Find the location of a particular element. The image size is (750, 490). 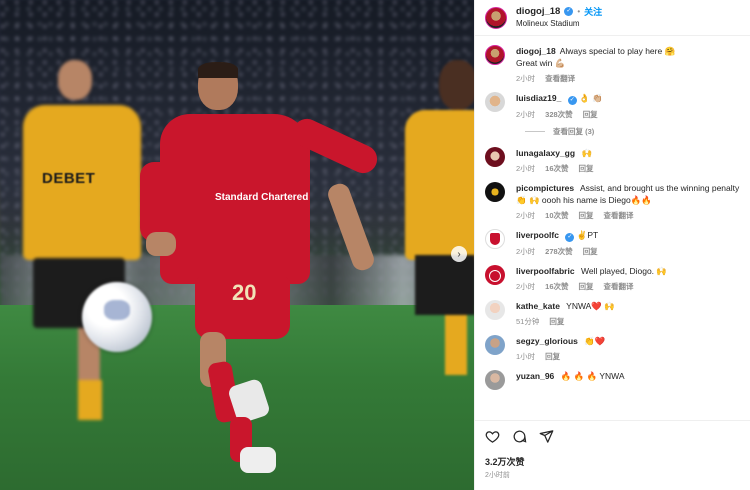

comment-item: kathe_kate YNWA❤️ 🙌 51分钟 回复 is located at coordinates (613, 313).